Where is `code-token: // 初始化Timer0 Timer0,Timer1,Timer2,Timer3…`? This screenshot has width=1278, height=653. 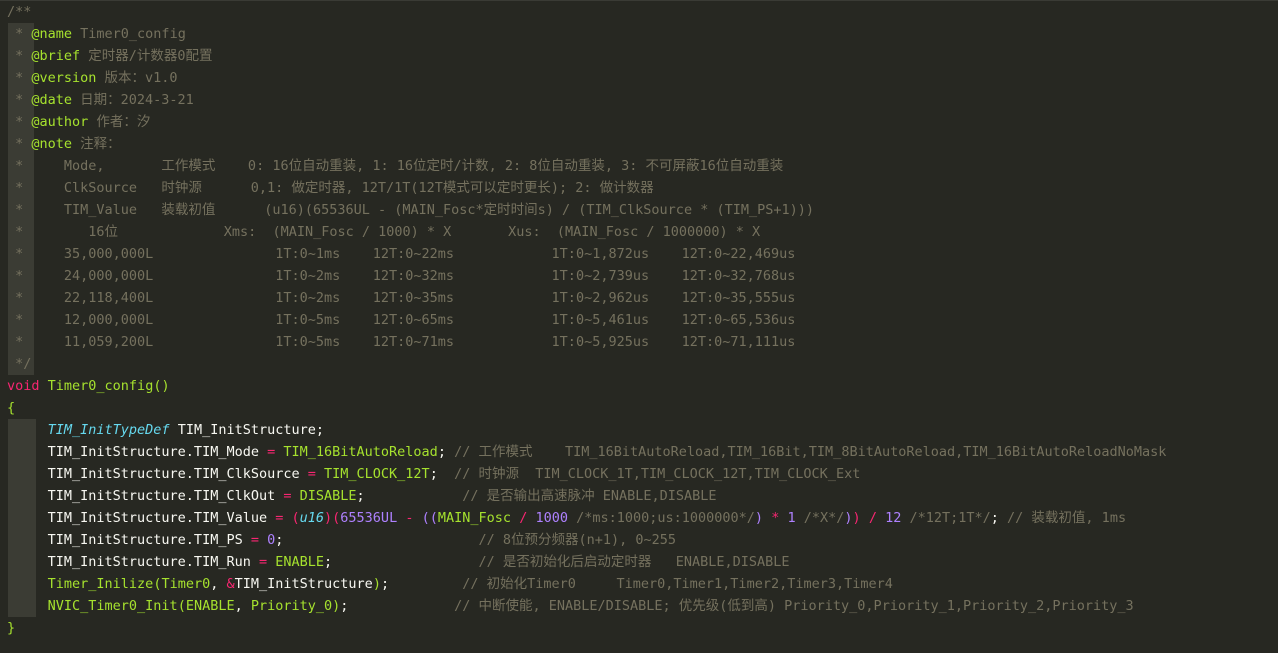 code-token: // 初始化Timer0 Timer0,Timer1,Timer2,Timer3… is located at coordinates (677, 584).